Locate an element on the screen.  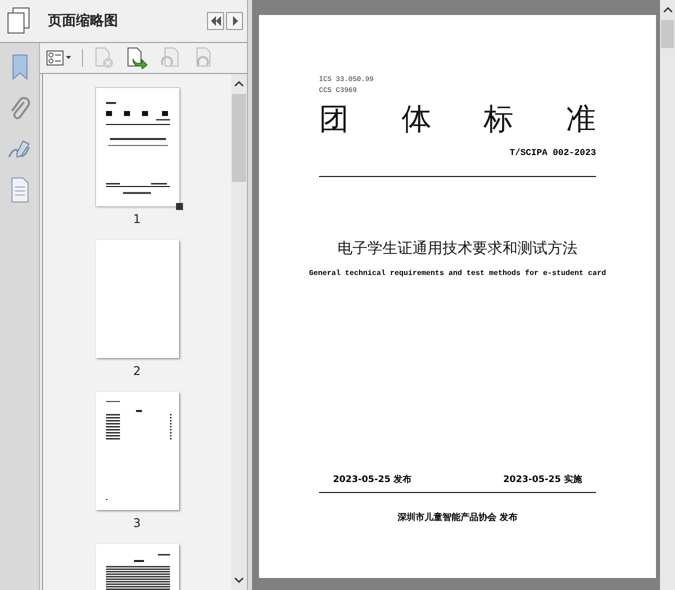
publish-date: 2023-05-25 发布 is located at coordinates (372, 480).